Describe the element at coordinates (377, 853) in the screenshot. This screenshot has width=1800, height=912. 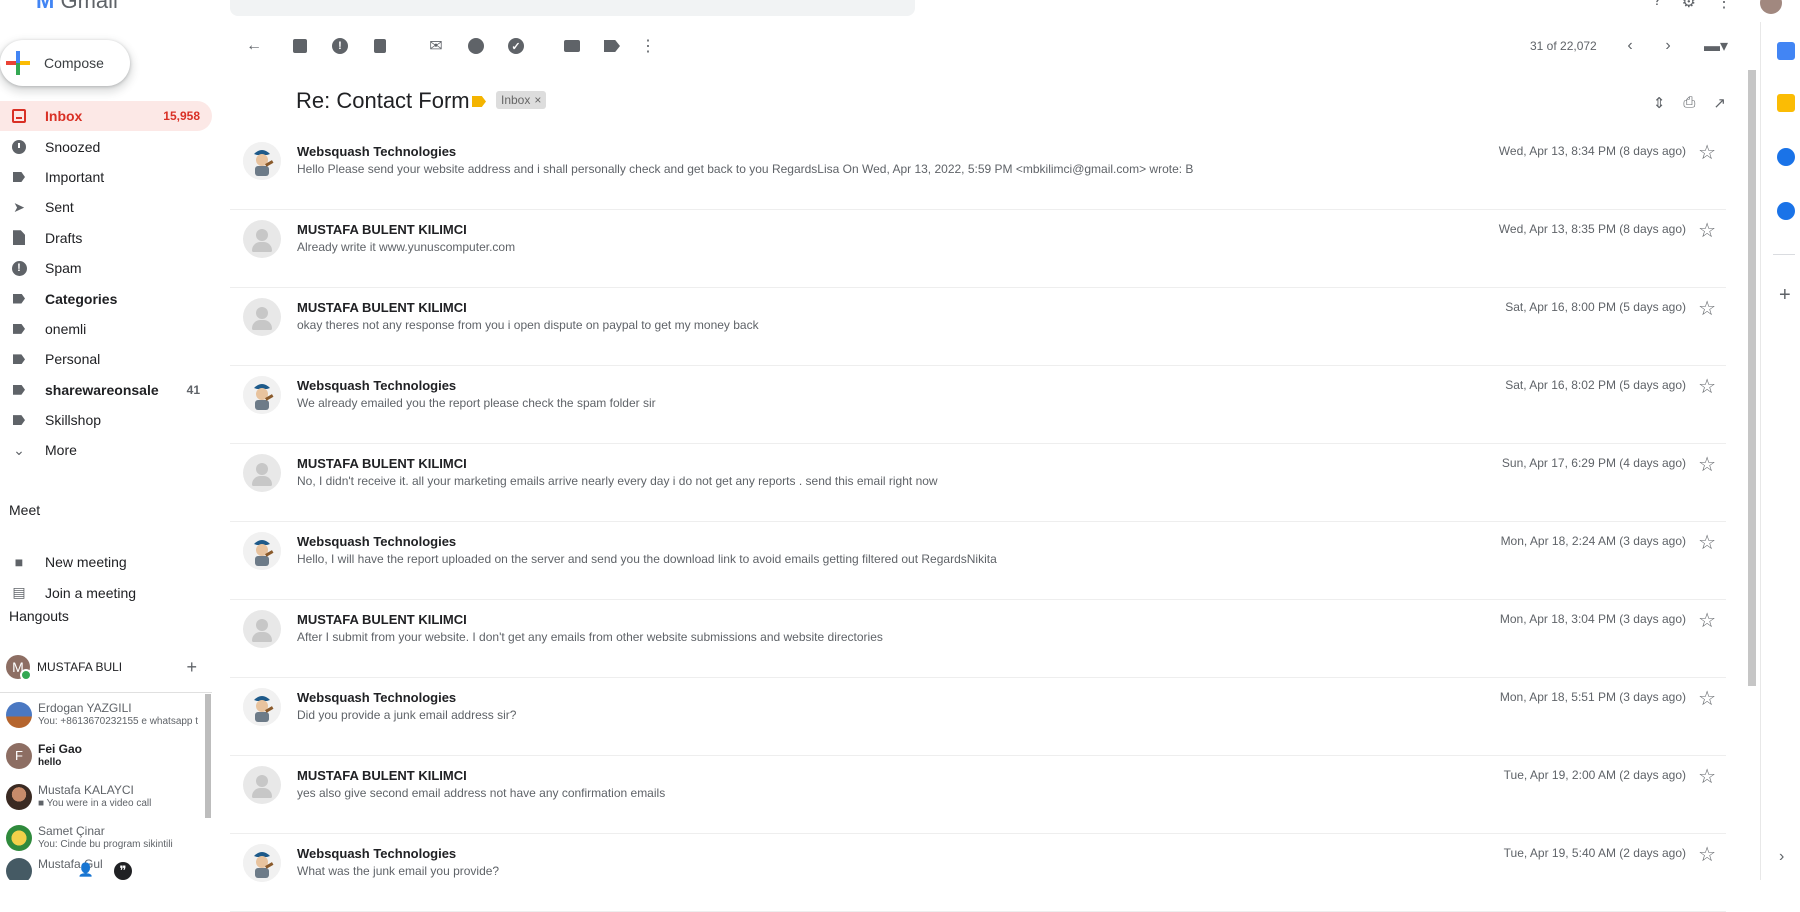
I see `sender-name: Websquash Technologies` at that location.